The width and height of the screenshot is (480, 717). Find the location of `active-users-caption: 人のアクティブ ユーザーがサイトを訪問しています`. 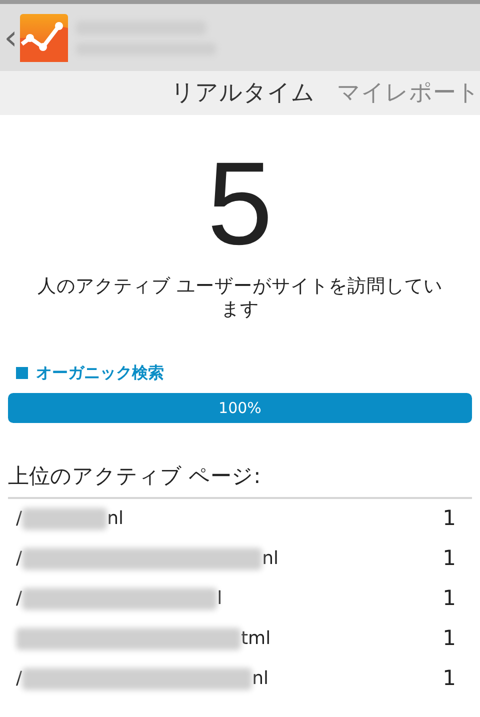

active-users-caption: 人のアクティブ ユーザーがサイトを訪問しています is located at coordinates (240, 298).